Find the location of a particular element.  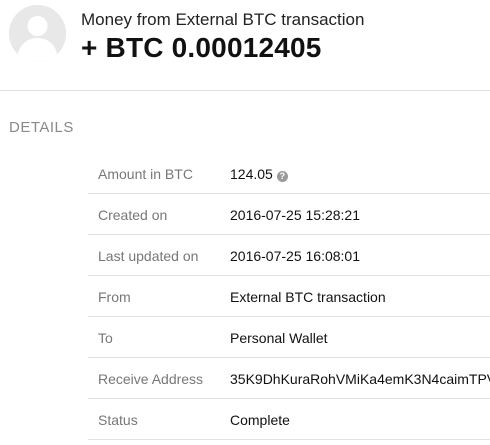

user-silhouette-icon is located at coordinates (37, 33).